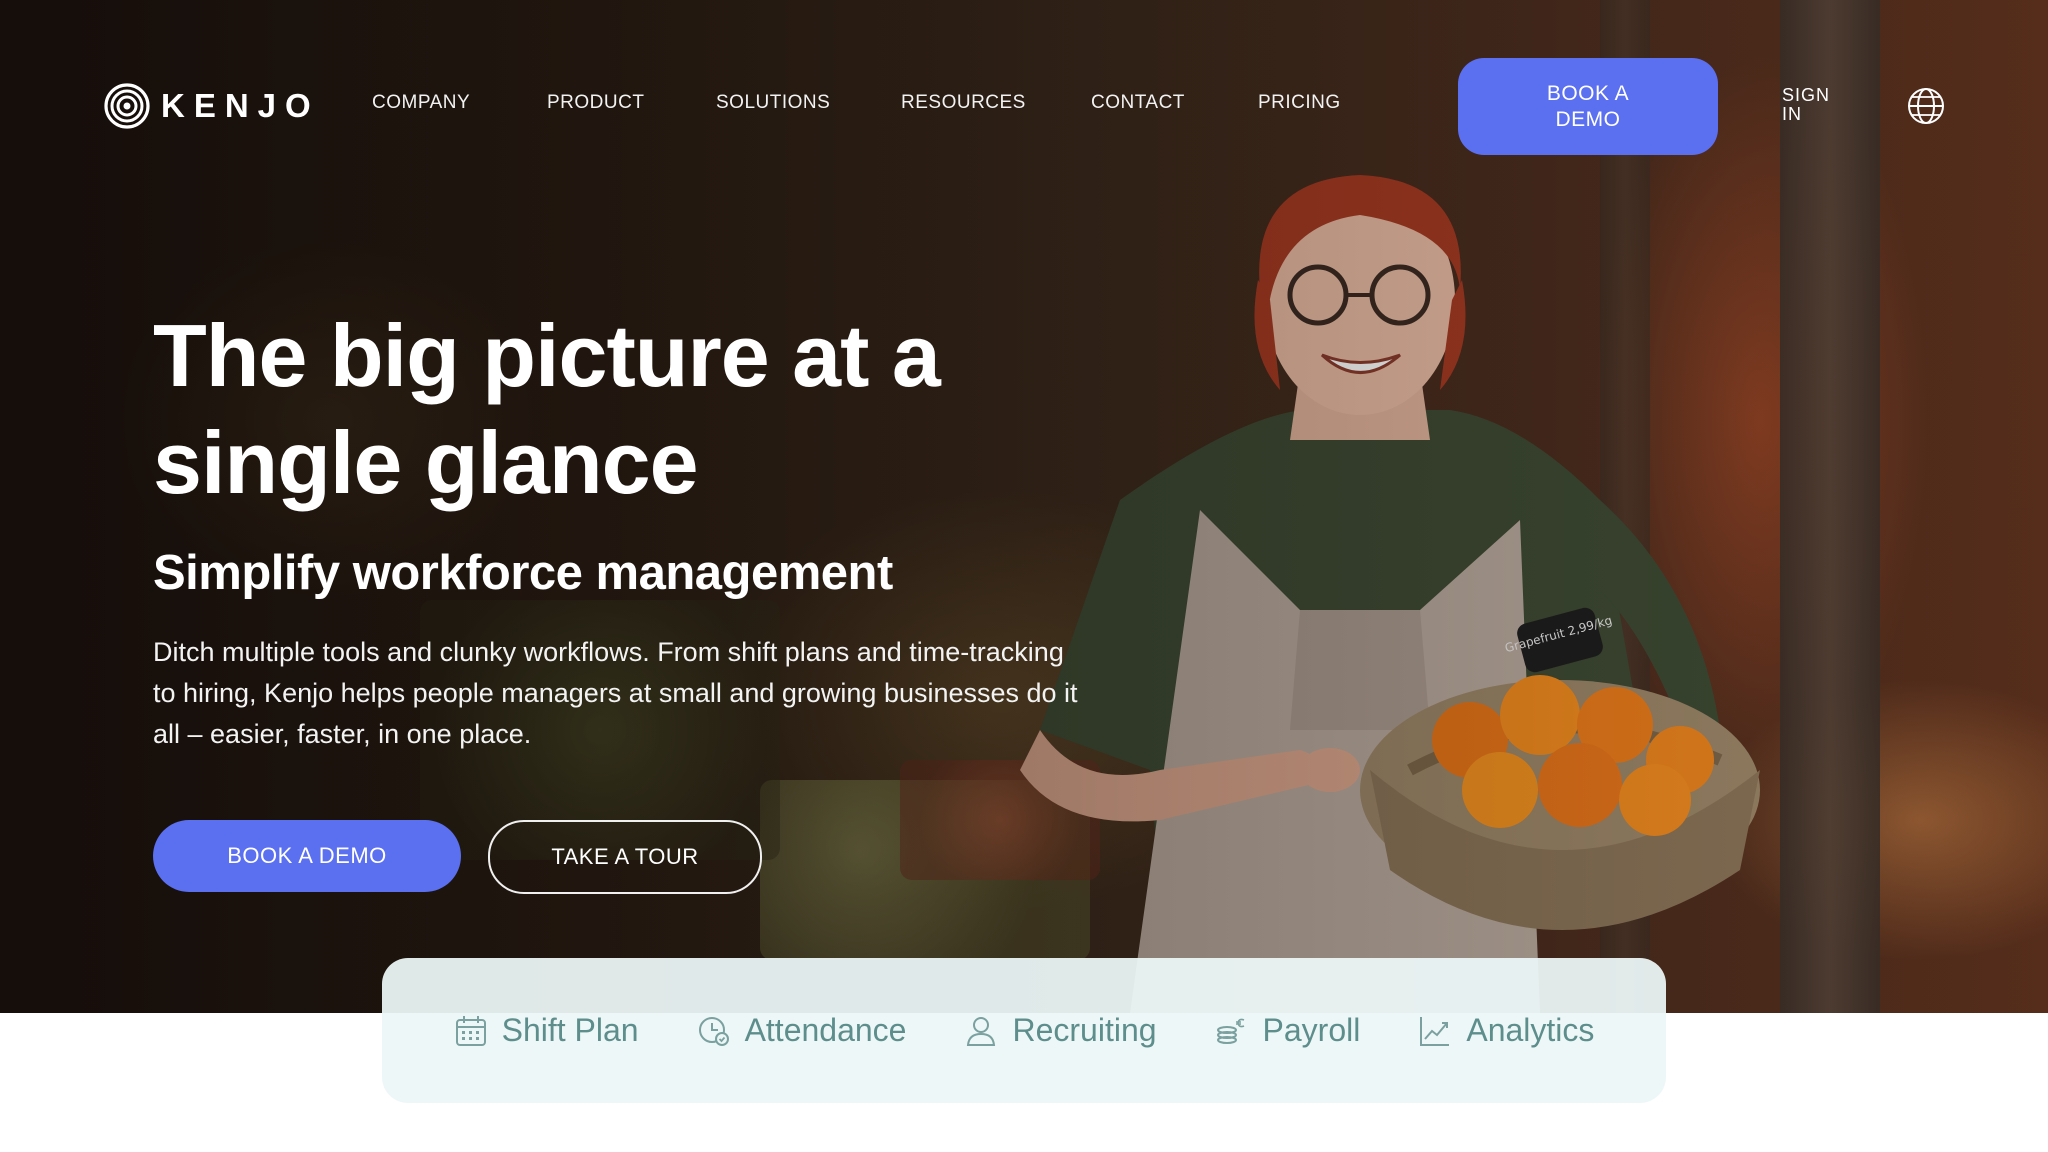  I want to click on tab-analytics: Analytics, so click(1506, 1030).